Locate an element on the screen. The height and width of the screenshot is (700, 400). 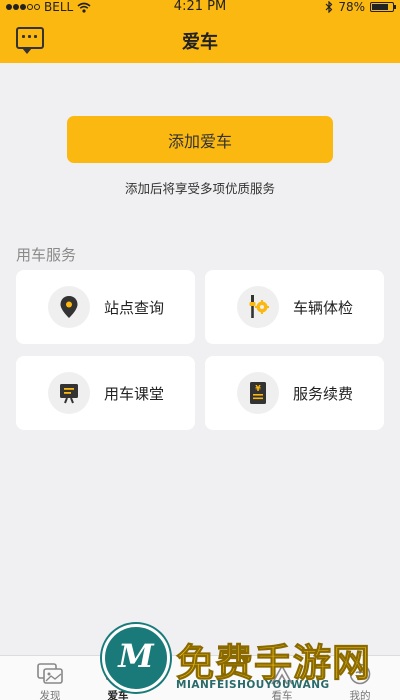
view-car-icon is located at coordinates (282, 674).